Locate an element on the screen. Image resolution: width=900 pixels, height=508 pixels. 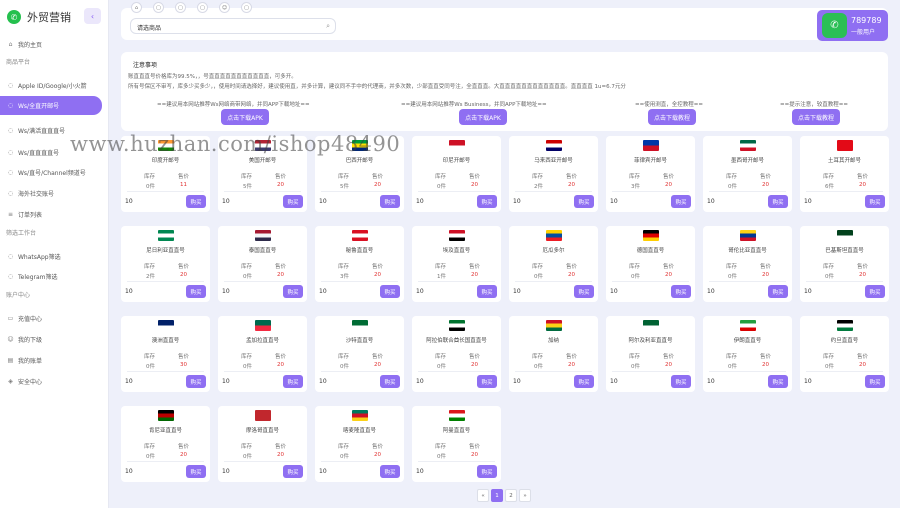
product-card: 厄瓜多尔 库存 售价 0件 20 10 购买 is located at coordinates (553, 264).